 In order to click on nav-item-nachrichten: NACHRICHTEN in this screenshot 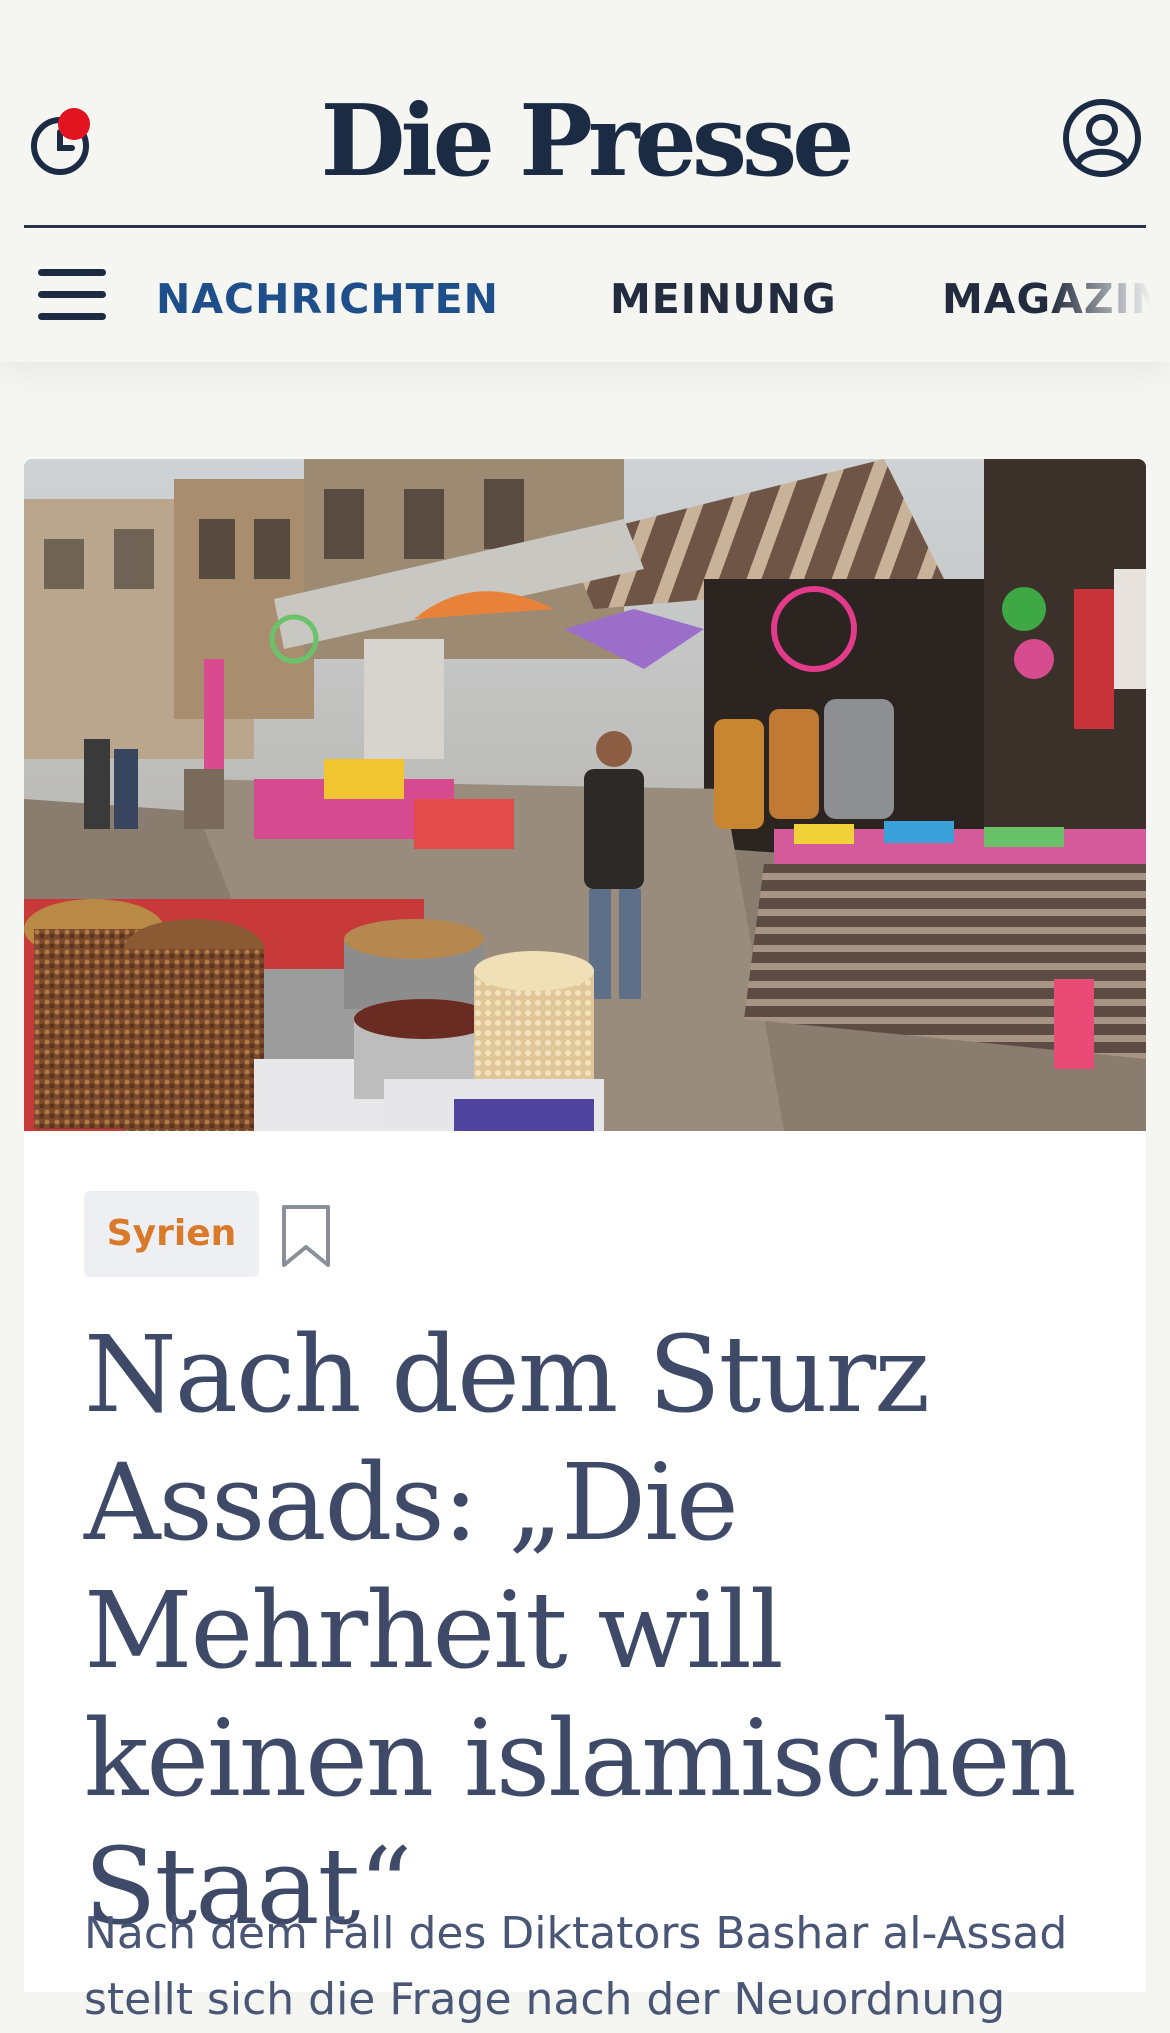, I will do `click(327, 299)`.